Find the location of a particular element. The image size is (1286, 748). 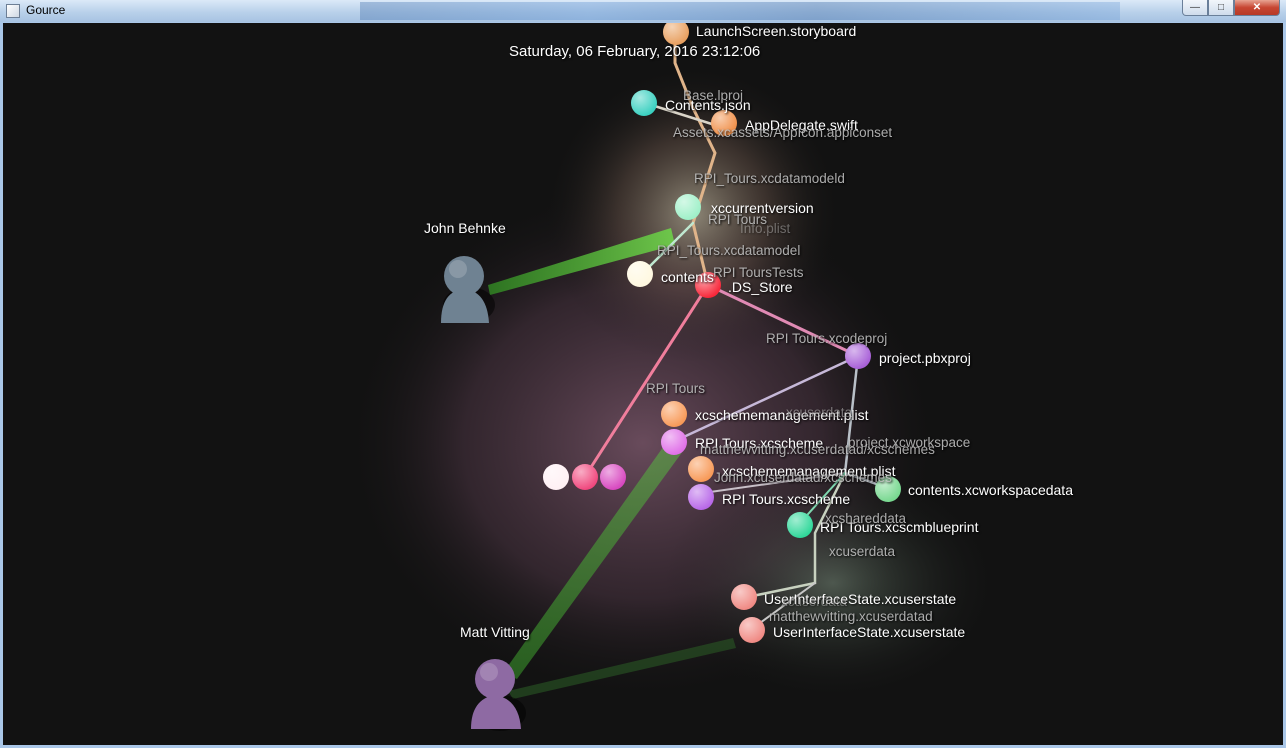

dir-label: matthewvitting.xcuserdatad/xcschemes is located at coordinates (817, 449).